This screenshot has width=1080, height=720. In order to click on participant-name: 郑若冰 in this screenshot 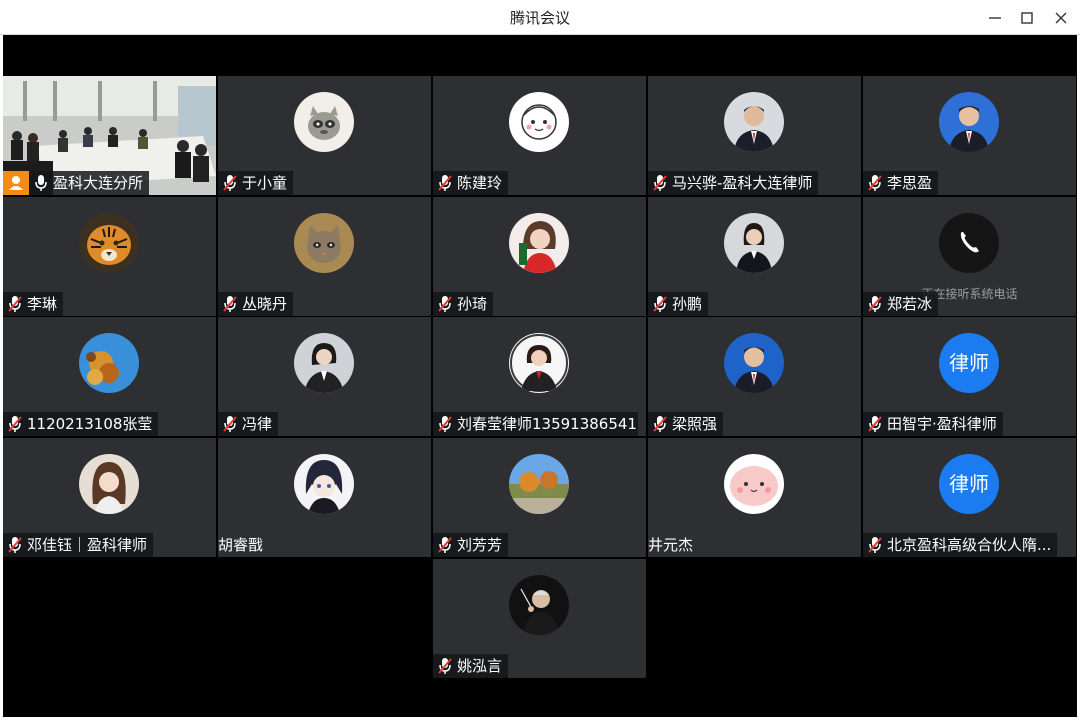, I will do `click(910, 304)`.